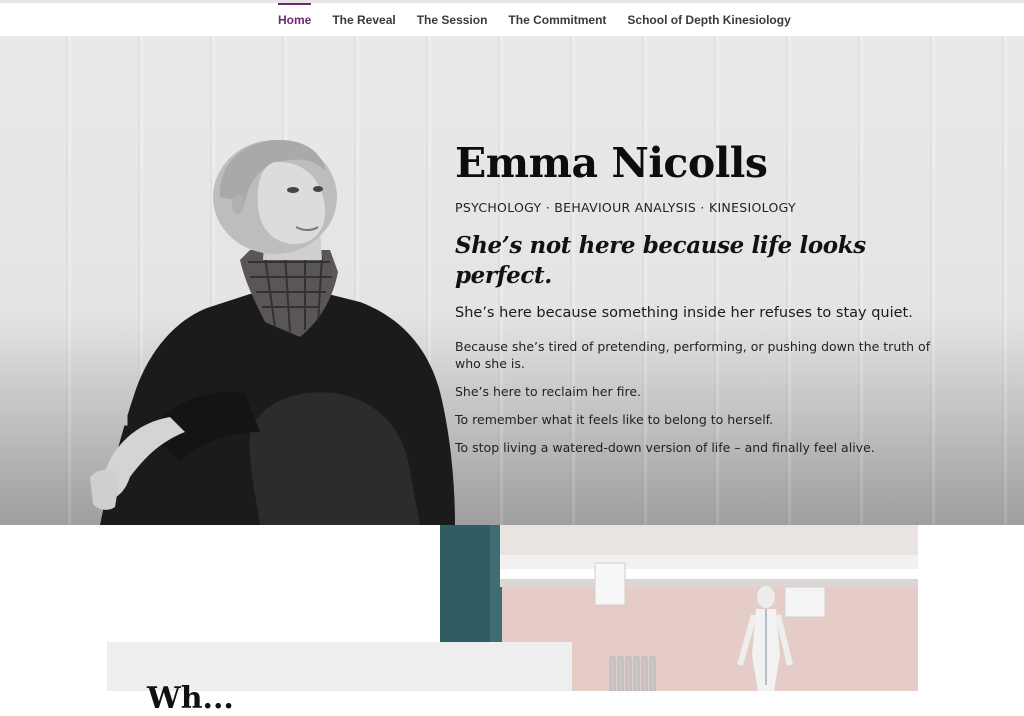 The width and height of the screenshot is (1024, 716). What do you see at coordinates (300, 19) in the screenshot?
I see `nav-item-home: Home` at bounding box center [300, 19].